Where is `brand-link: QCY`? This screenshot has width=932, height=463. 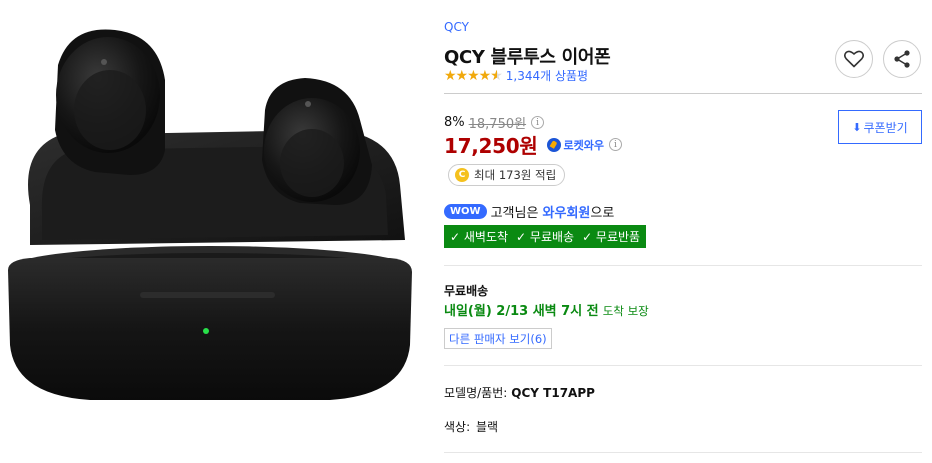 brand-link: QCY is located at coordinates (456, 27).